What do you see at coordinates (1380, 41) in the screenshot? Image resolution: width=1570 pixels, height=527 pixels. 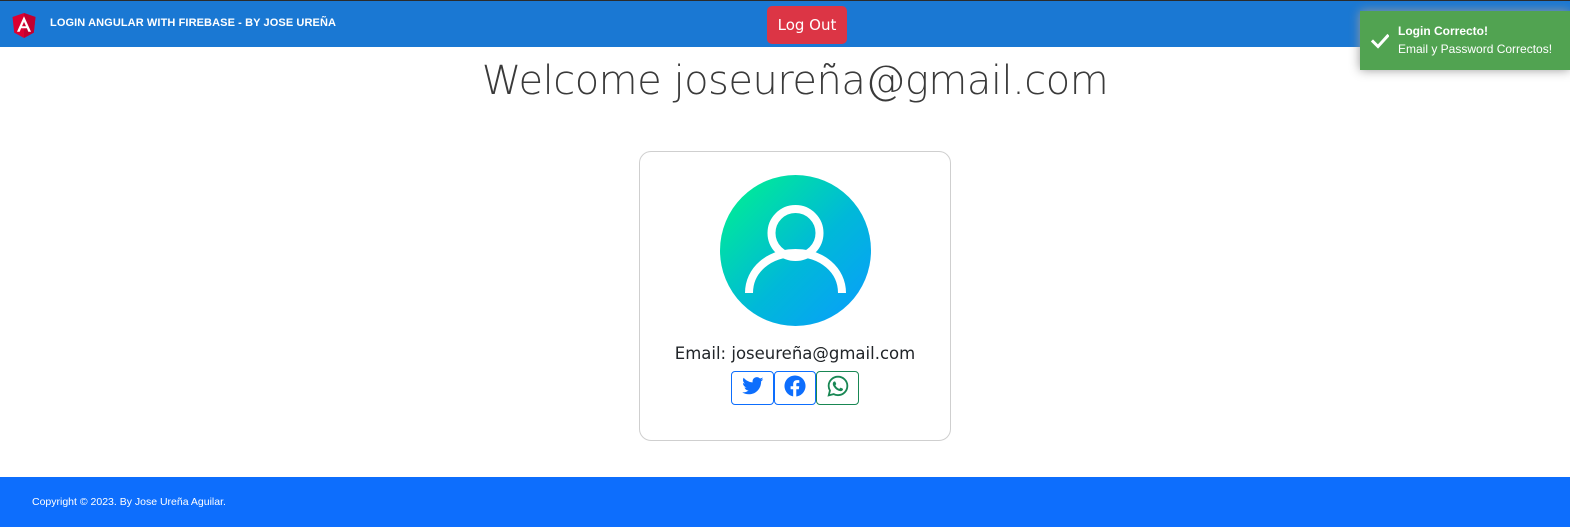 I see `checkmark-icon` at bounding box center [1380, 41].